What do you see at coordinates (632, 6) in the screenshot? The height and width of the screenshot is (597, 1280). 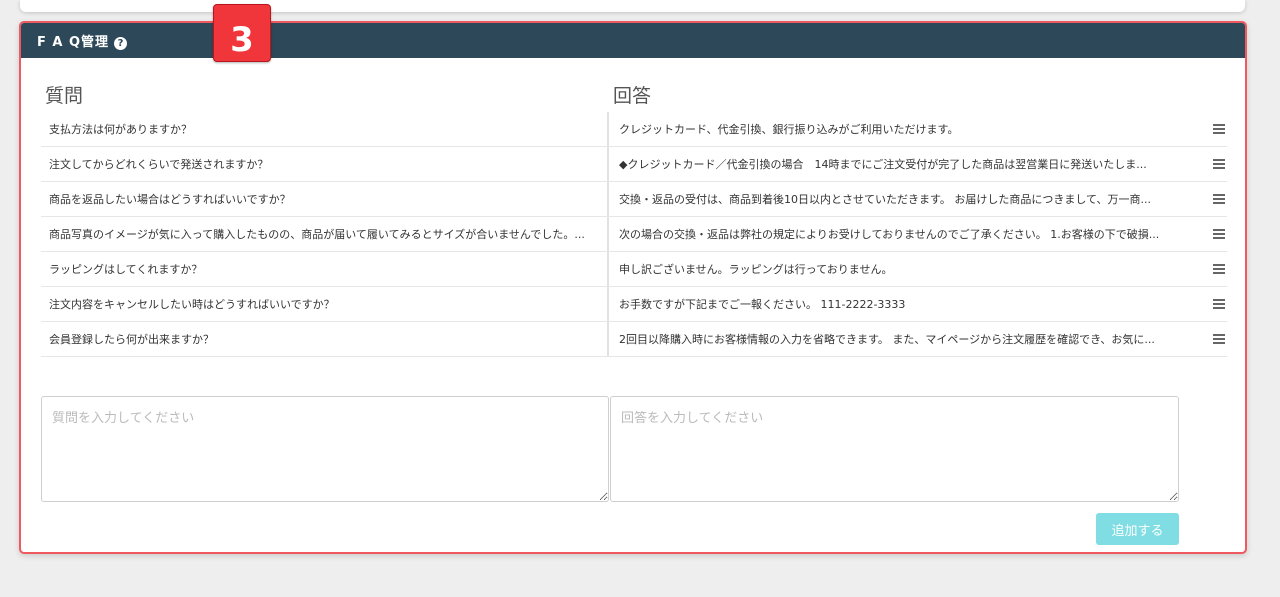 I see `previous-section-card` at bounding box center [632, 6].